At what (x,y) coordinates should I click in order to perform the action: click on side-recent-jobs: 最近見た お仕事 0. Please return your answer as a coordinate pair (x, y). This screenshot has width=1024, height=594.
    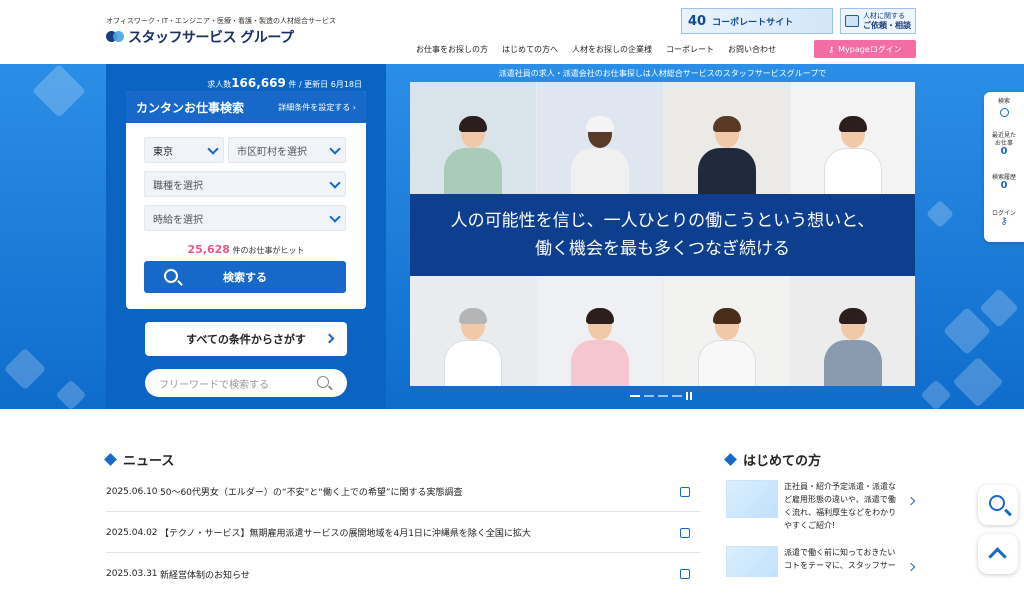
    Looking at the image, I should click on (1004, 144).